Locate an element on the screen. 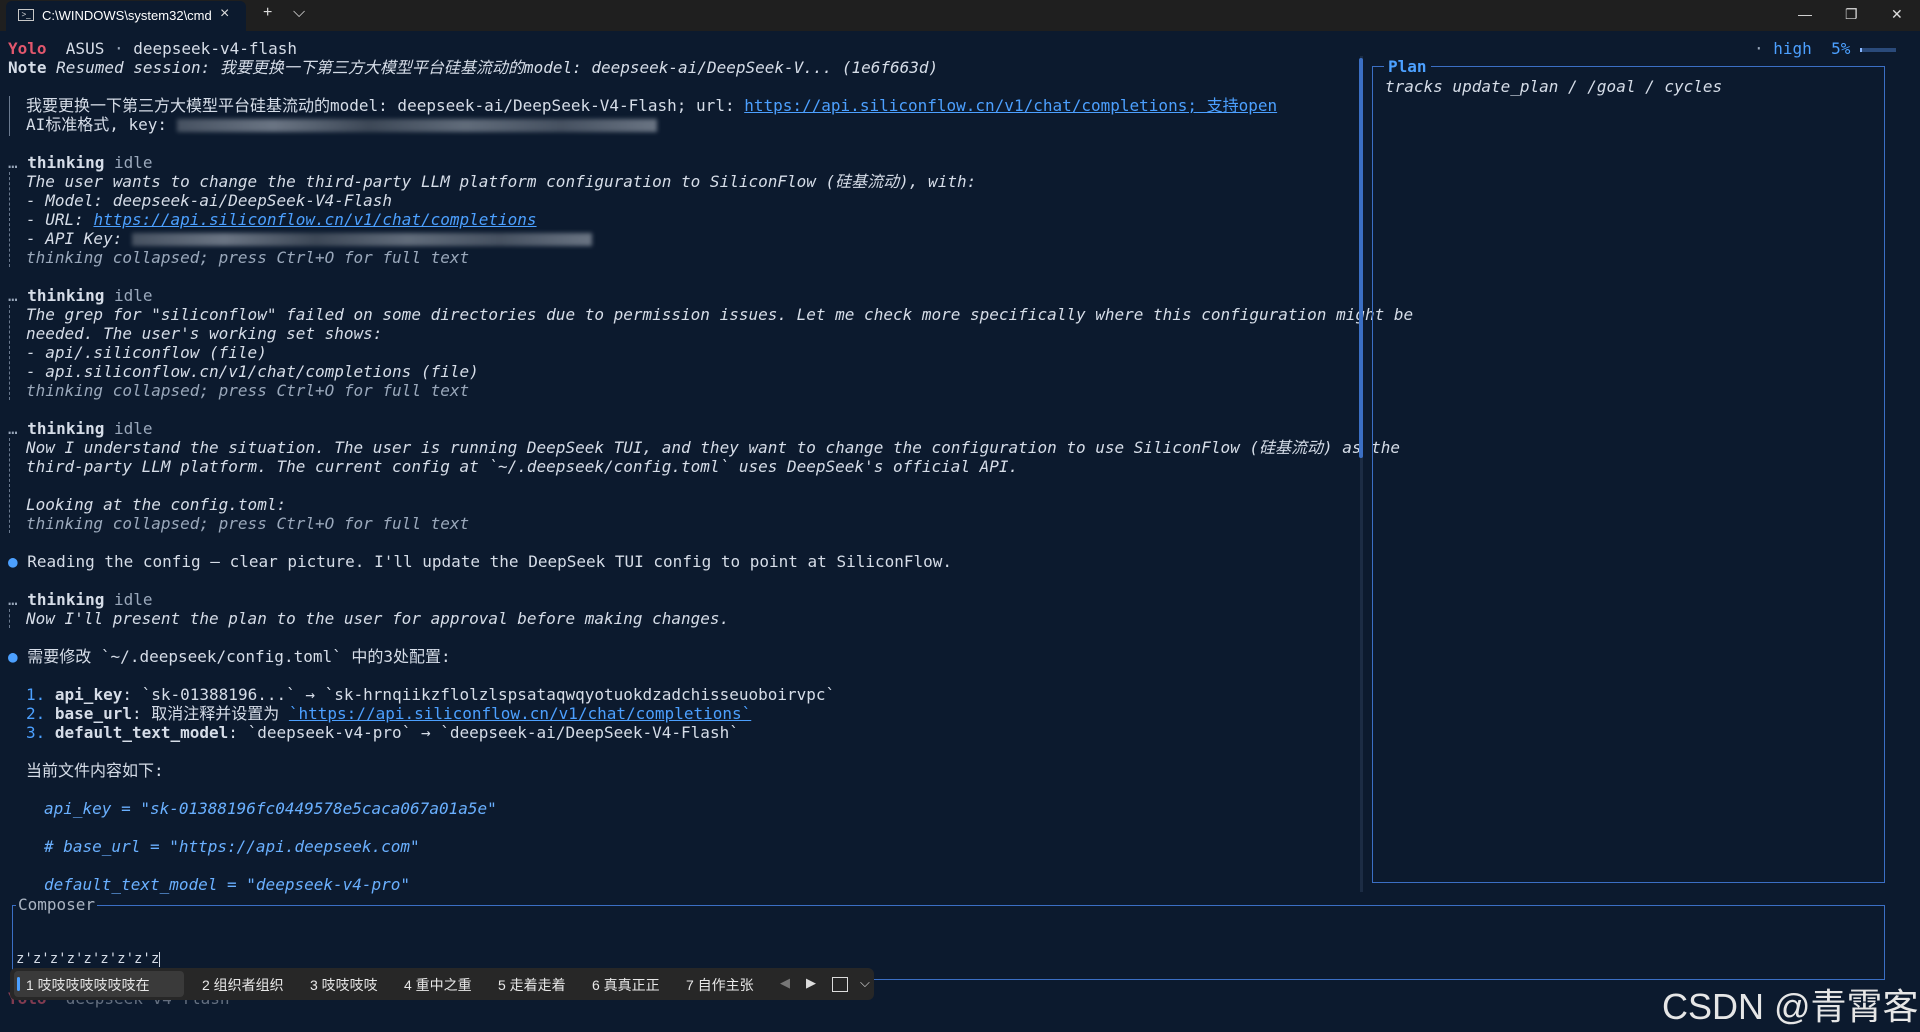  context-progress-bar is located at coordinates (1877, 49).